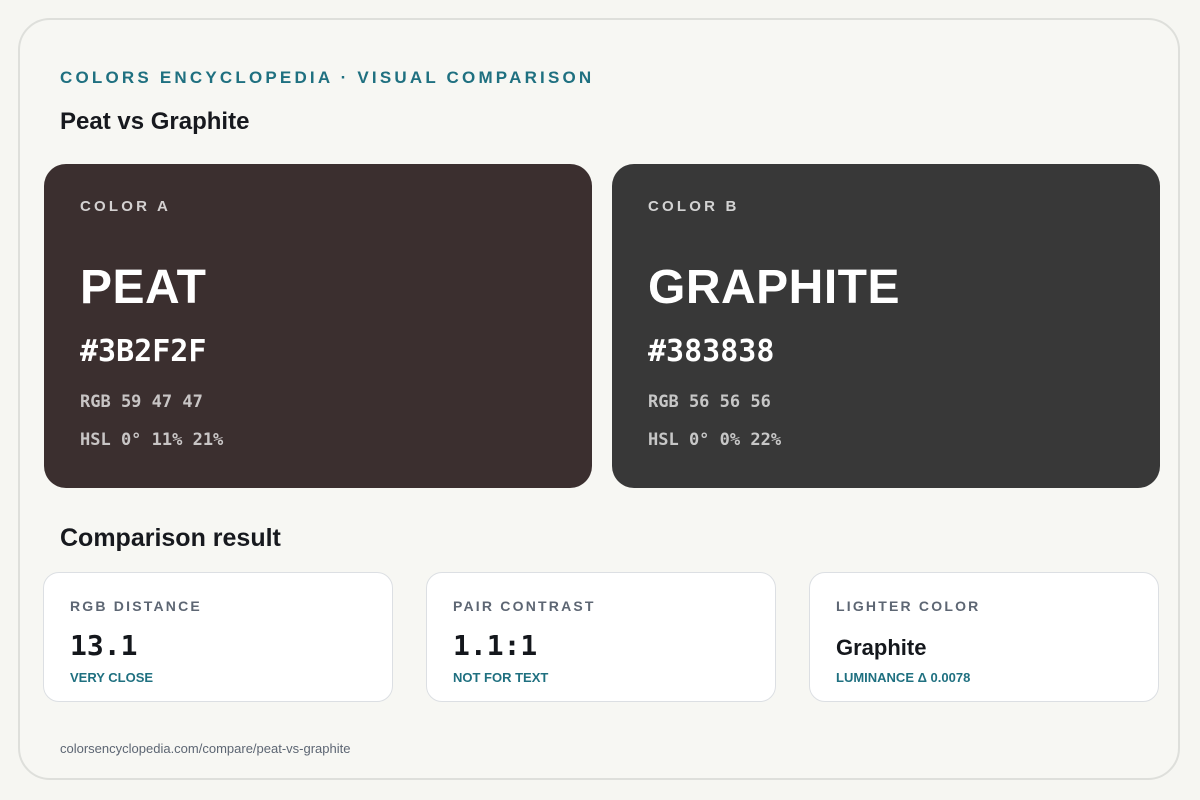  I want to click on metric-label: PAIR CONTRAST, so click(524, 606).